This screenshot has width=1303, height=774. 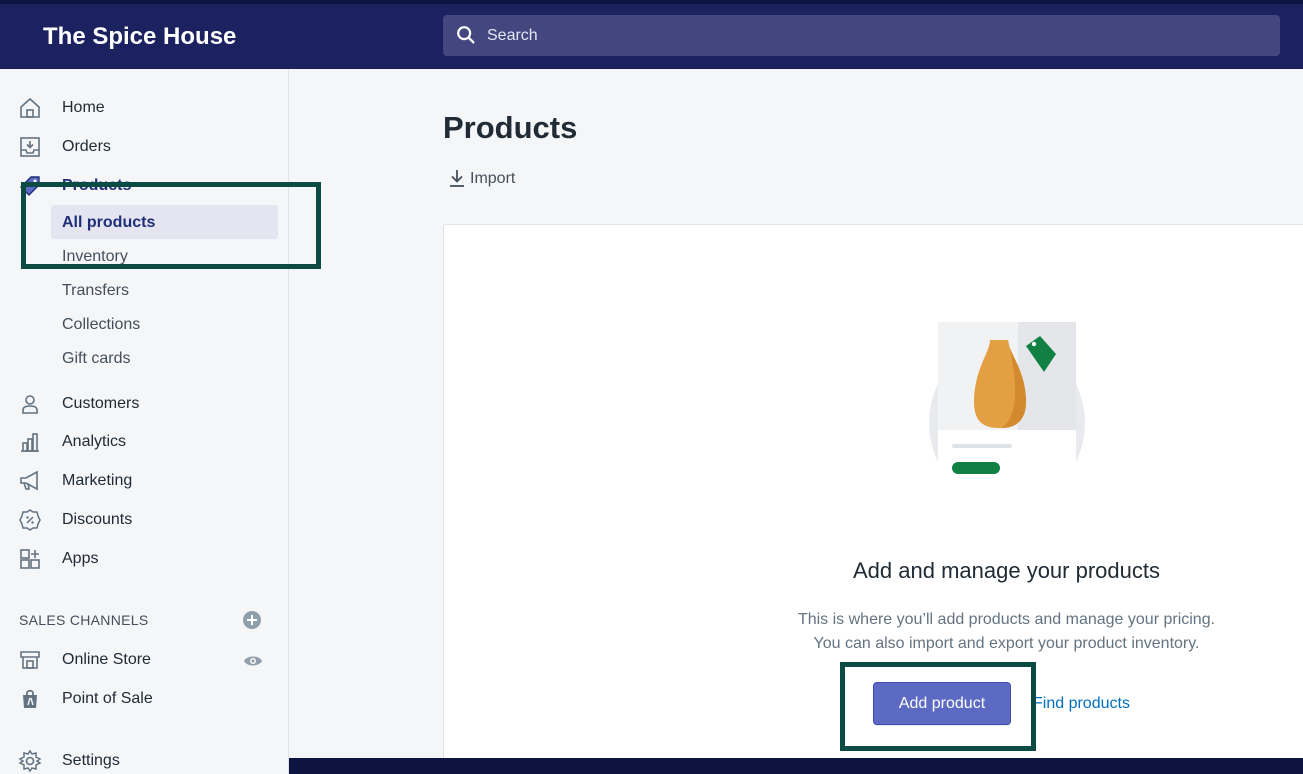 What do you see at coordinates (252, 620) in the screenshot?
I see `add-sales-channel-button` at bounding box center [252, 620].